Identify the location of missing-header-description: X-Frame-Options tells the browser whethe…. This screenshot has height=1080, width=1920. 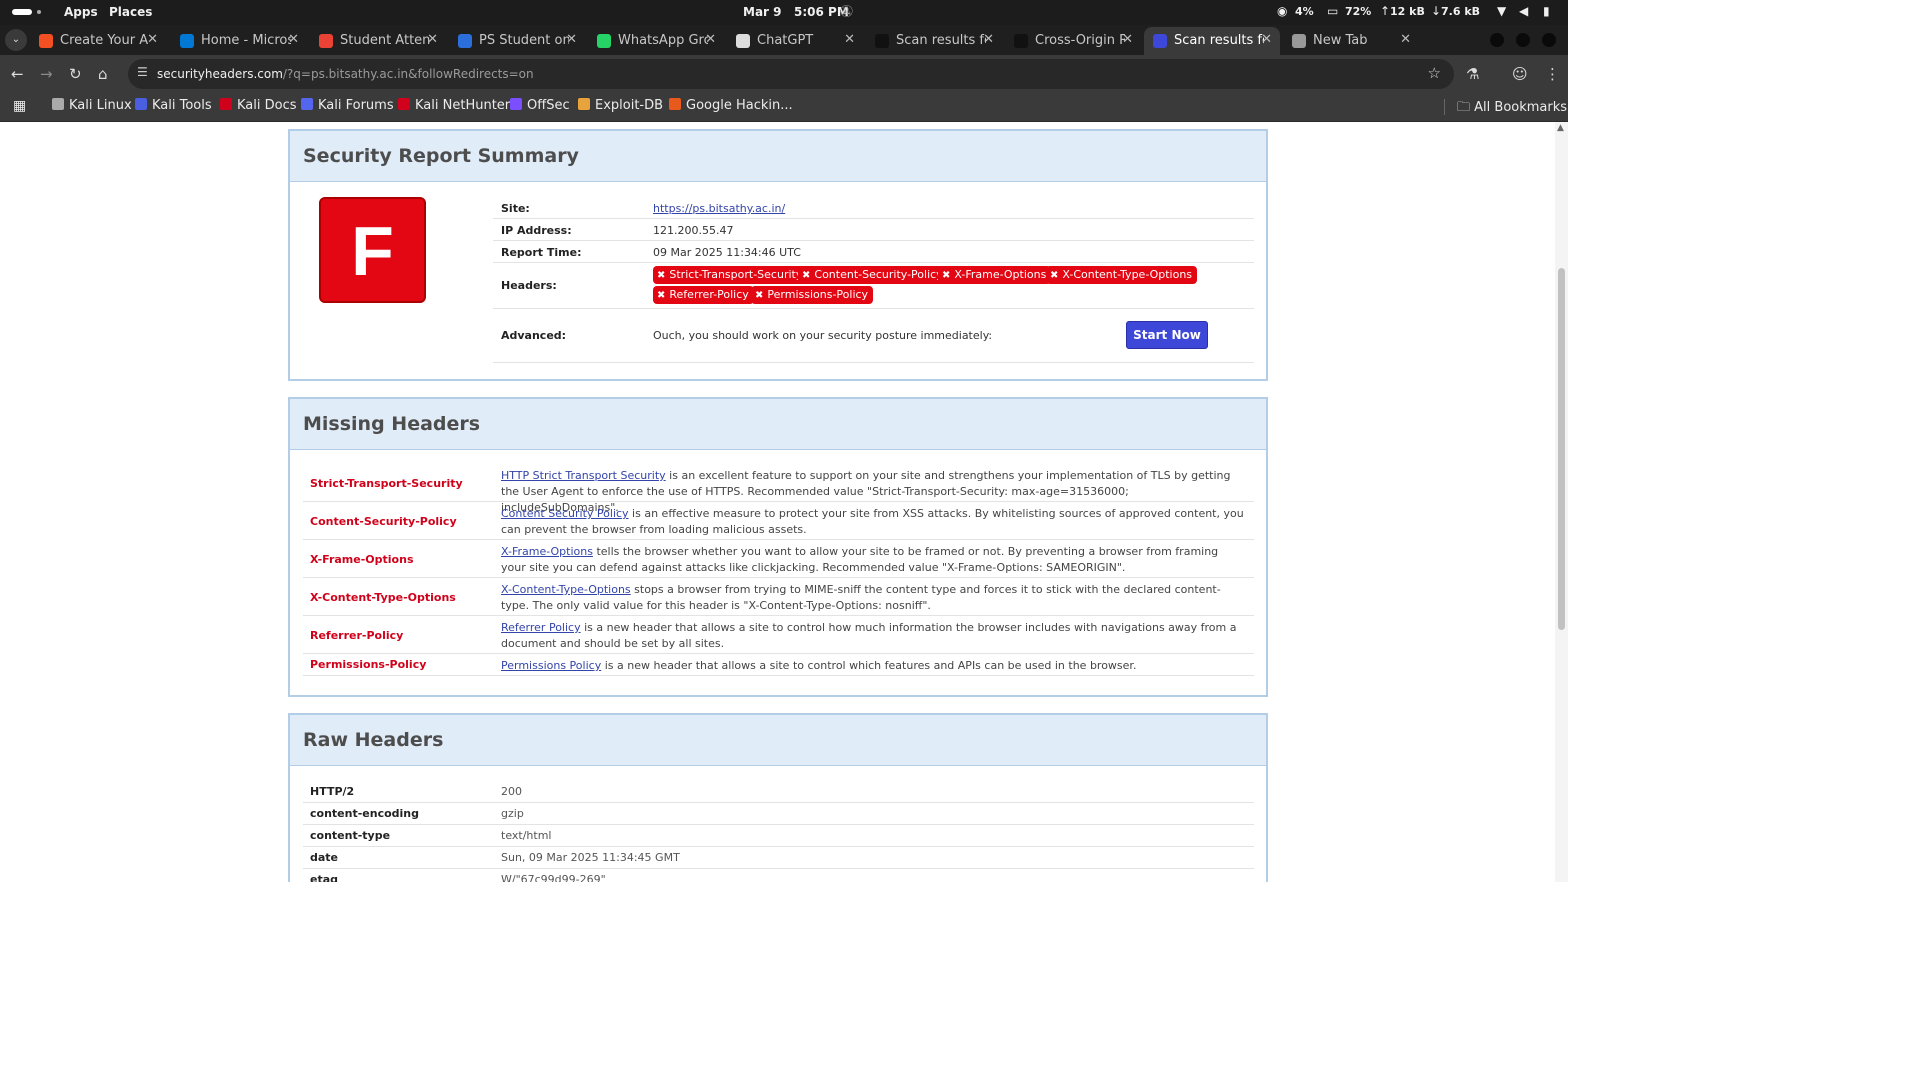
(873, 560).